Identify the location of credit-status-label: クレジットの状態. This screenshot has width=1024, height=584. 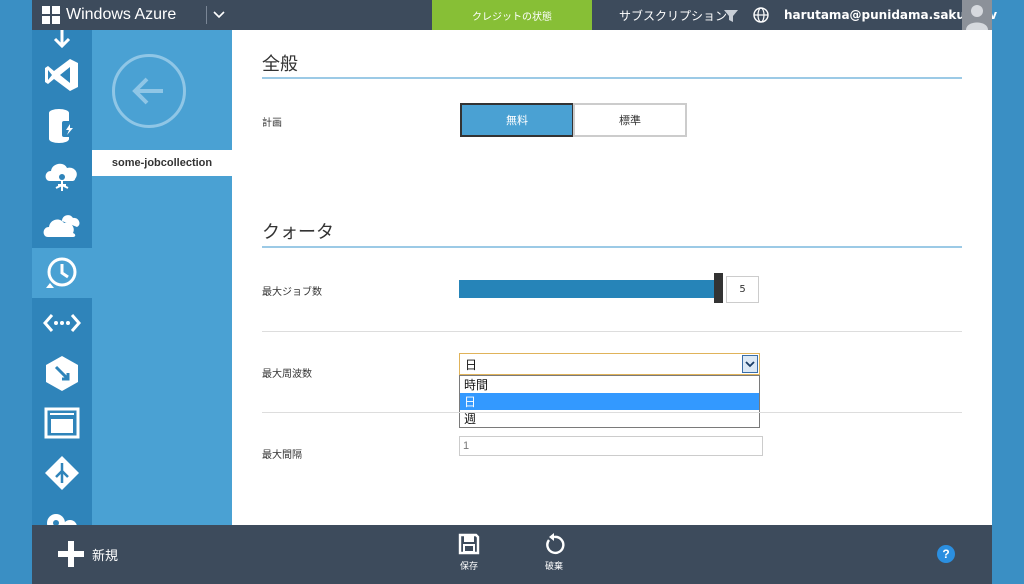
(512, 17).